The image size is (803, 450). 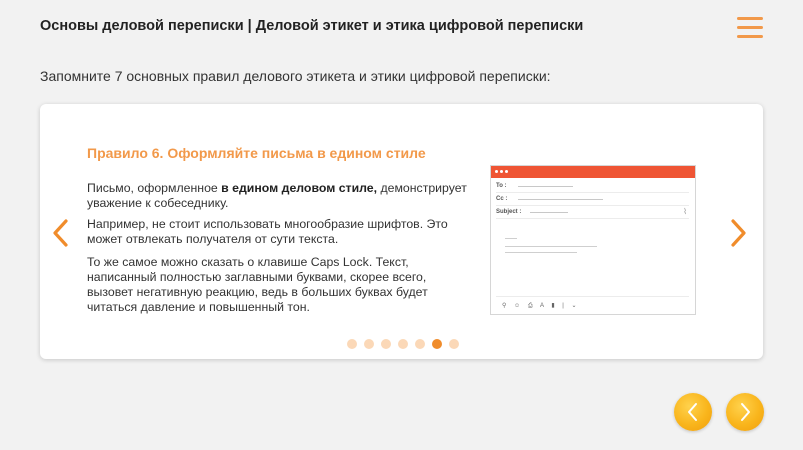 I want to click on email-cc-label: Cc :, so click(x=502, y=199).